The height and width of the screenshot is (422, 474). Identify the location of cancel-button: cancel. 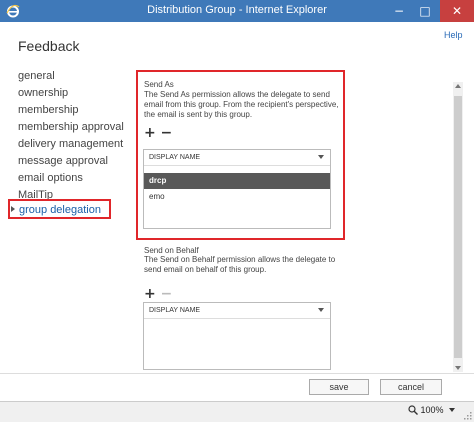
(411, 387).